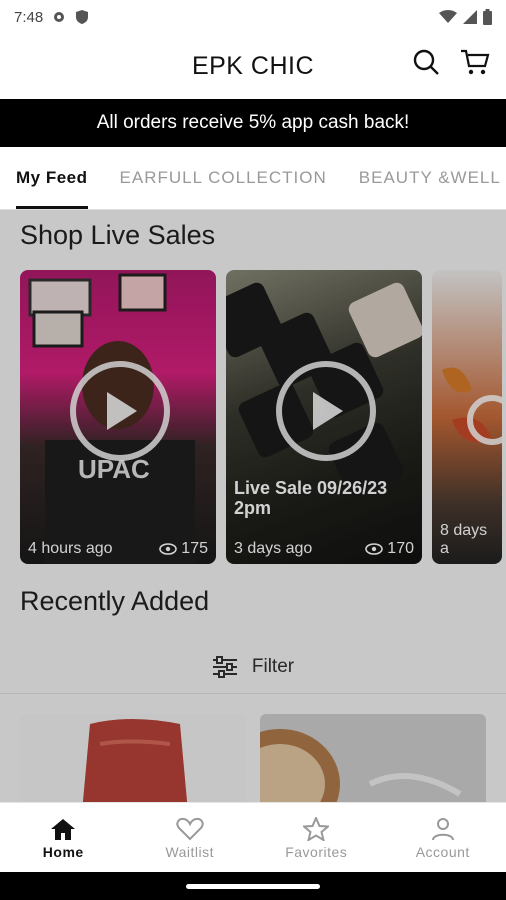  What do you see at coordinates (63, 851) in the screenshot?
I see `nav-label: Home` at bounding box center [63, 851].